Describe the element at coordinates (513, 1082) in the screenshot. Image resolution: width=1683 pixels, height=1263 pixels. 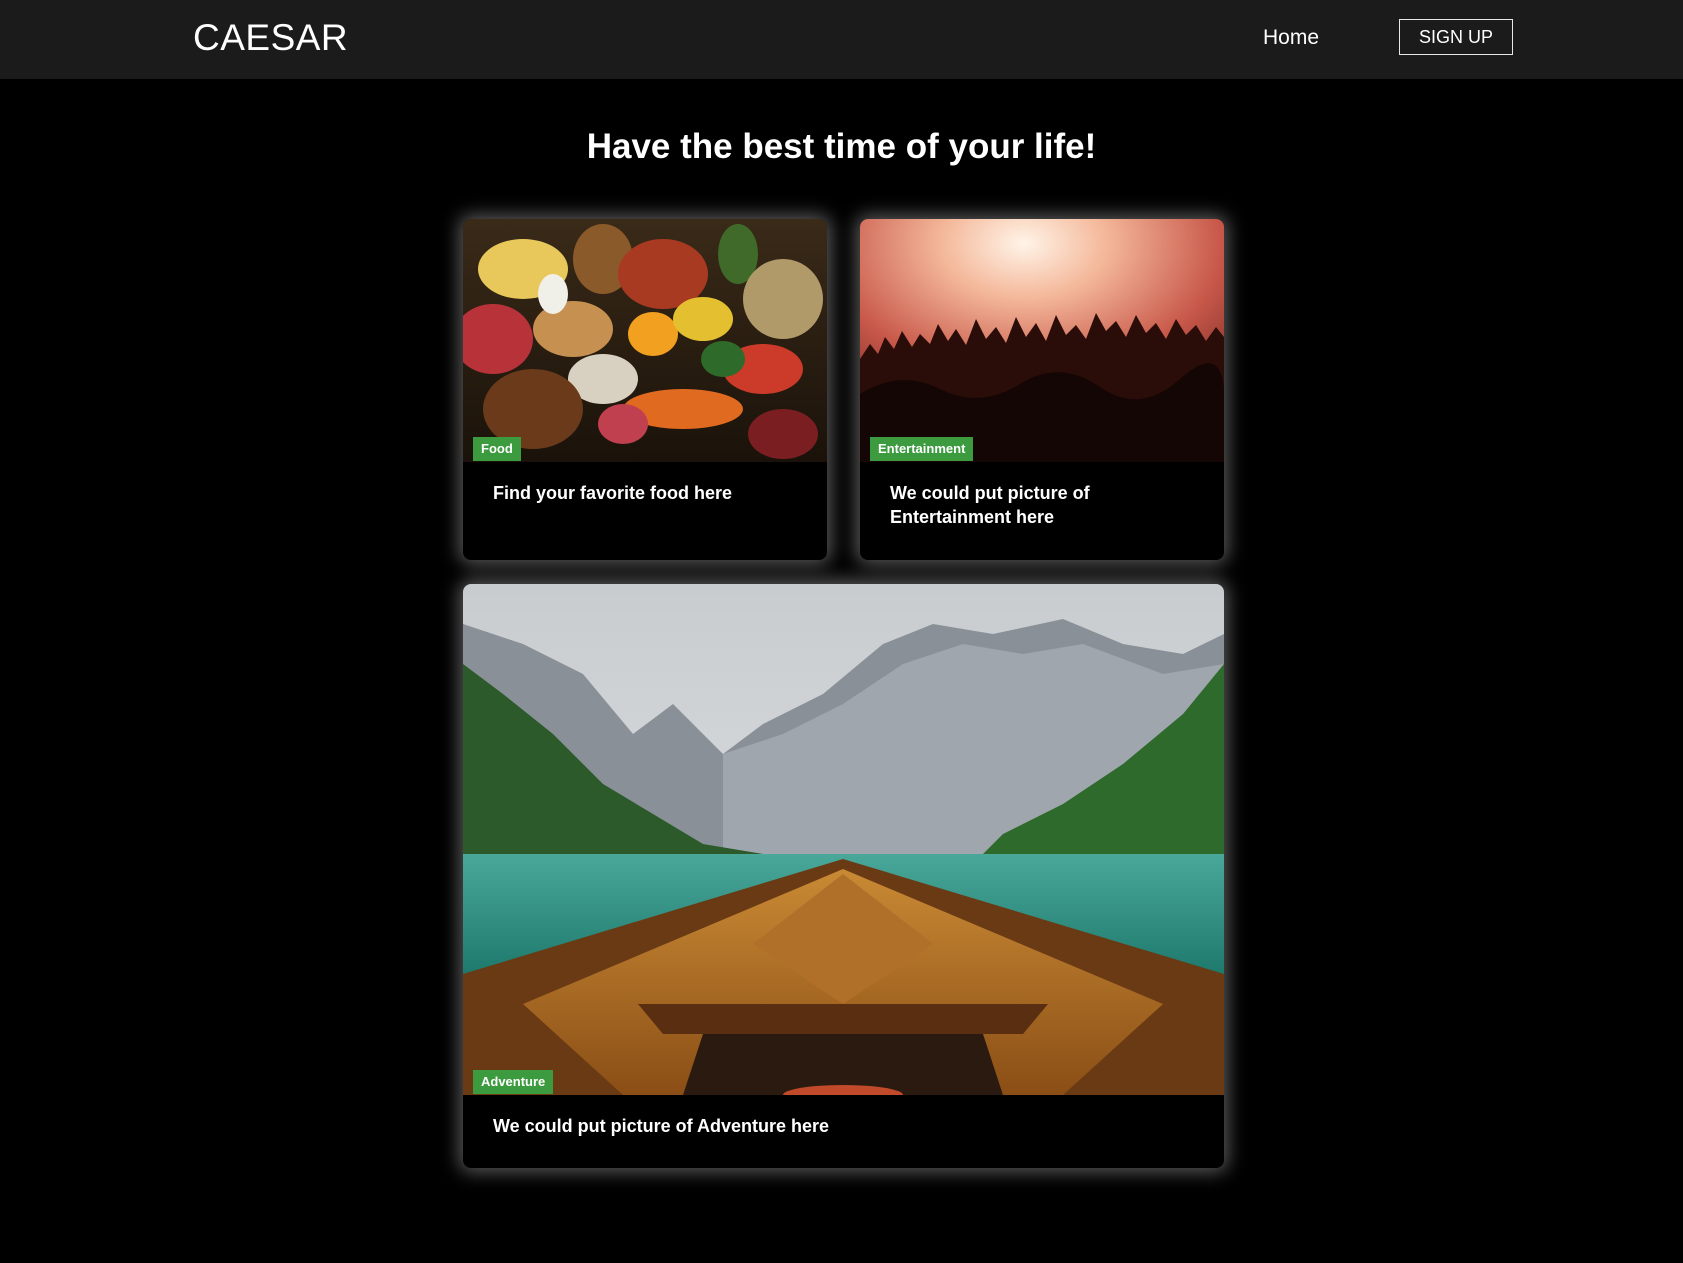
I see `tag-adventure: Adventure` at that location.